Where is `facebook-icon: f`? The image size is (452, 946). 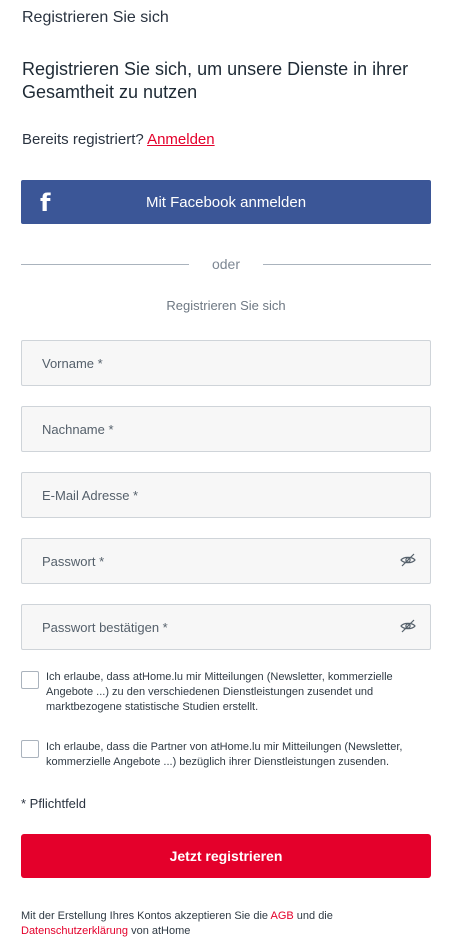
facebook-icon: f is located at coordinates (45, 203).